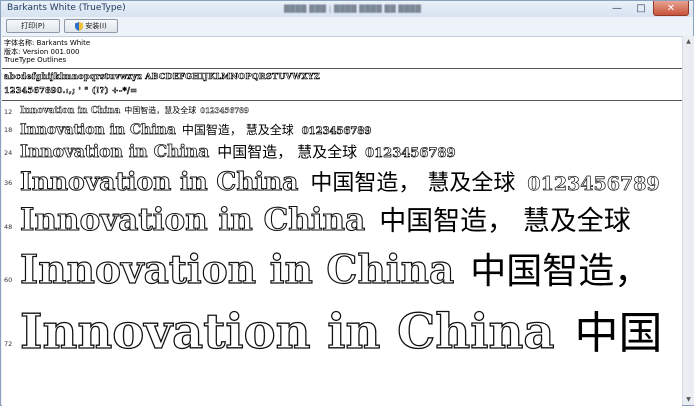 The image size is (694, 406). What do you see at coordinates (671, 8) in the screenshot?
I see `close-button: ✕` at bounding box center [671, 8].